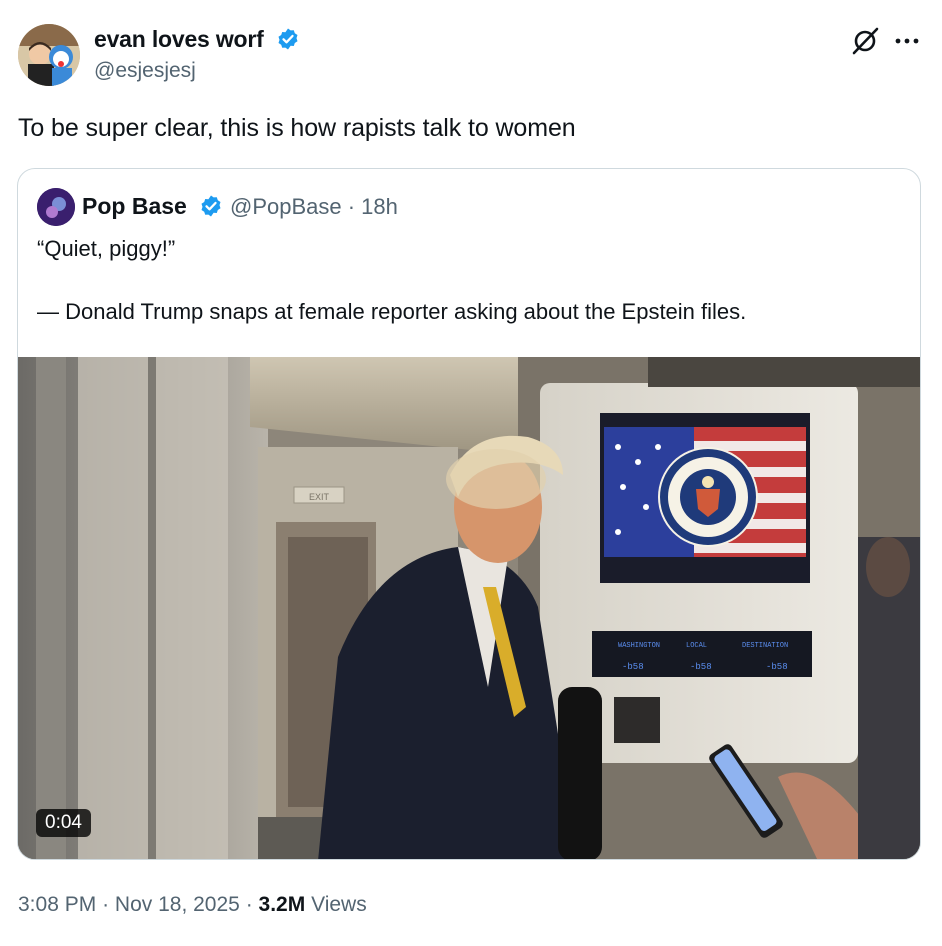 The height and width of the screenshot is (946, 942). I want to click on views-label: Views, so click(339, 904).